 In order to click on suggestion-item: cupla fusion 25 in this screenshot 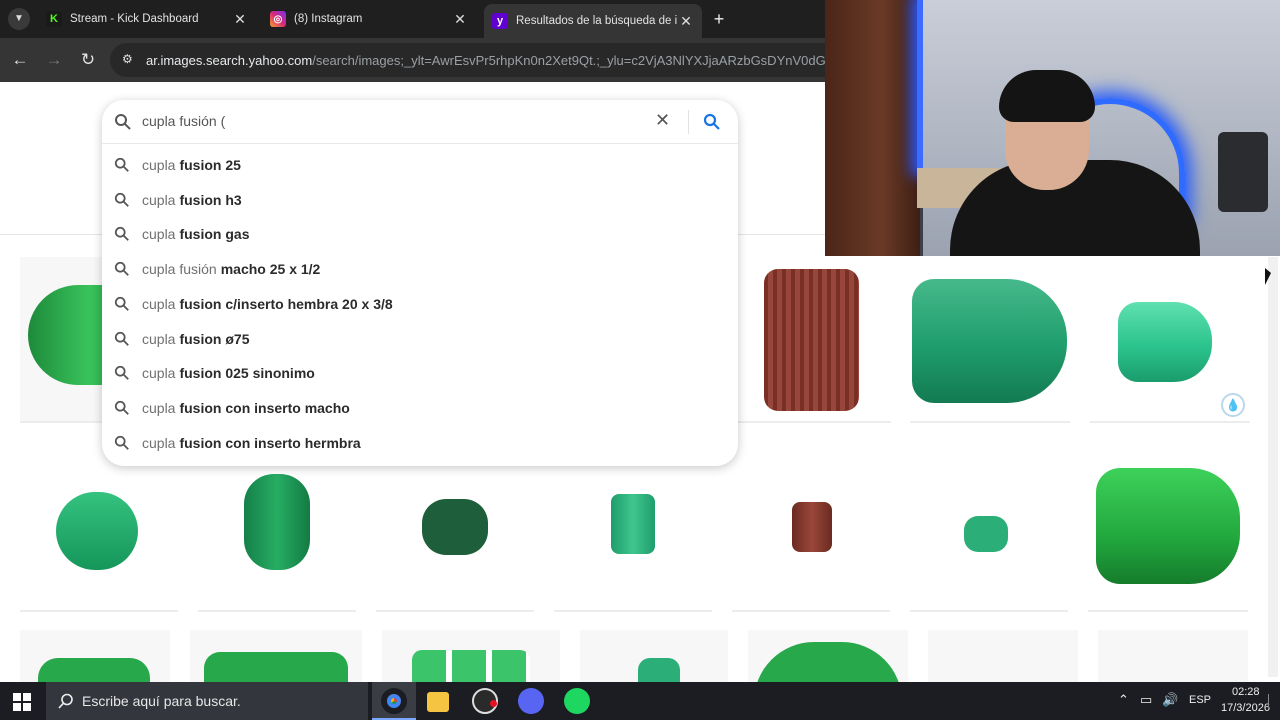, I will do `click(420, 165)`.